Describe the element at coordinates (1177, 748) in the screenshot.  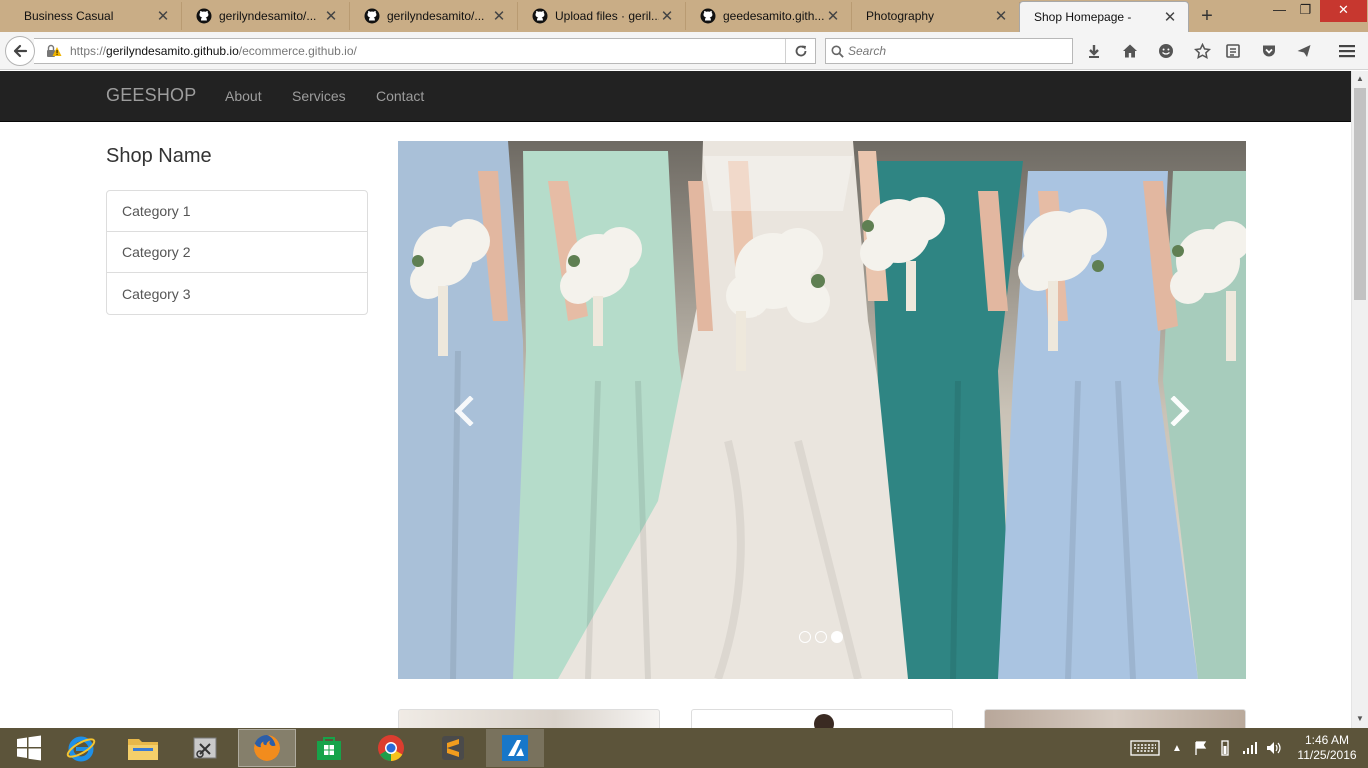
I see `show-hidden-icons-icon: ▲` at that location.